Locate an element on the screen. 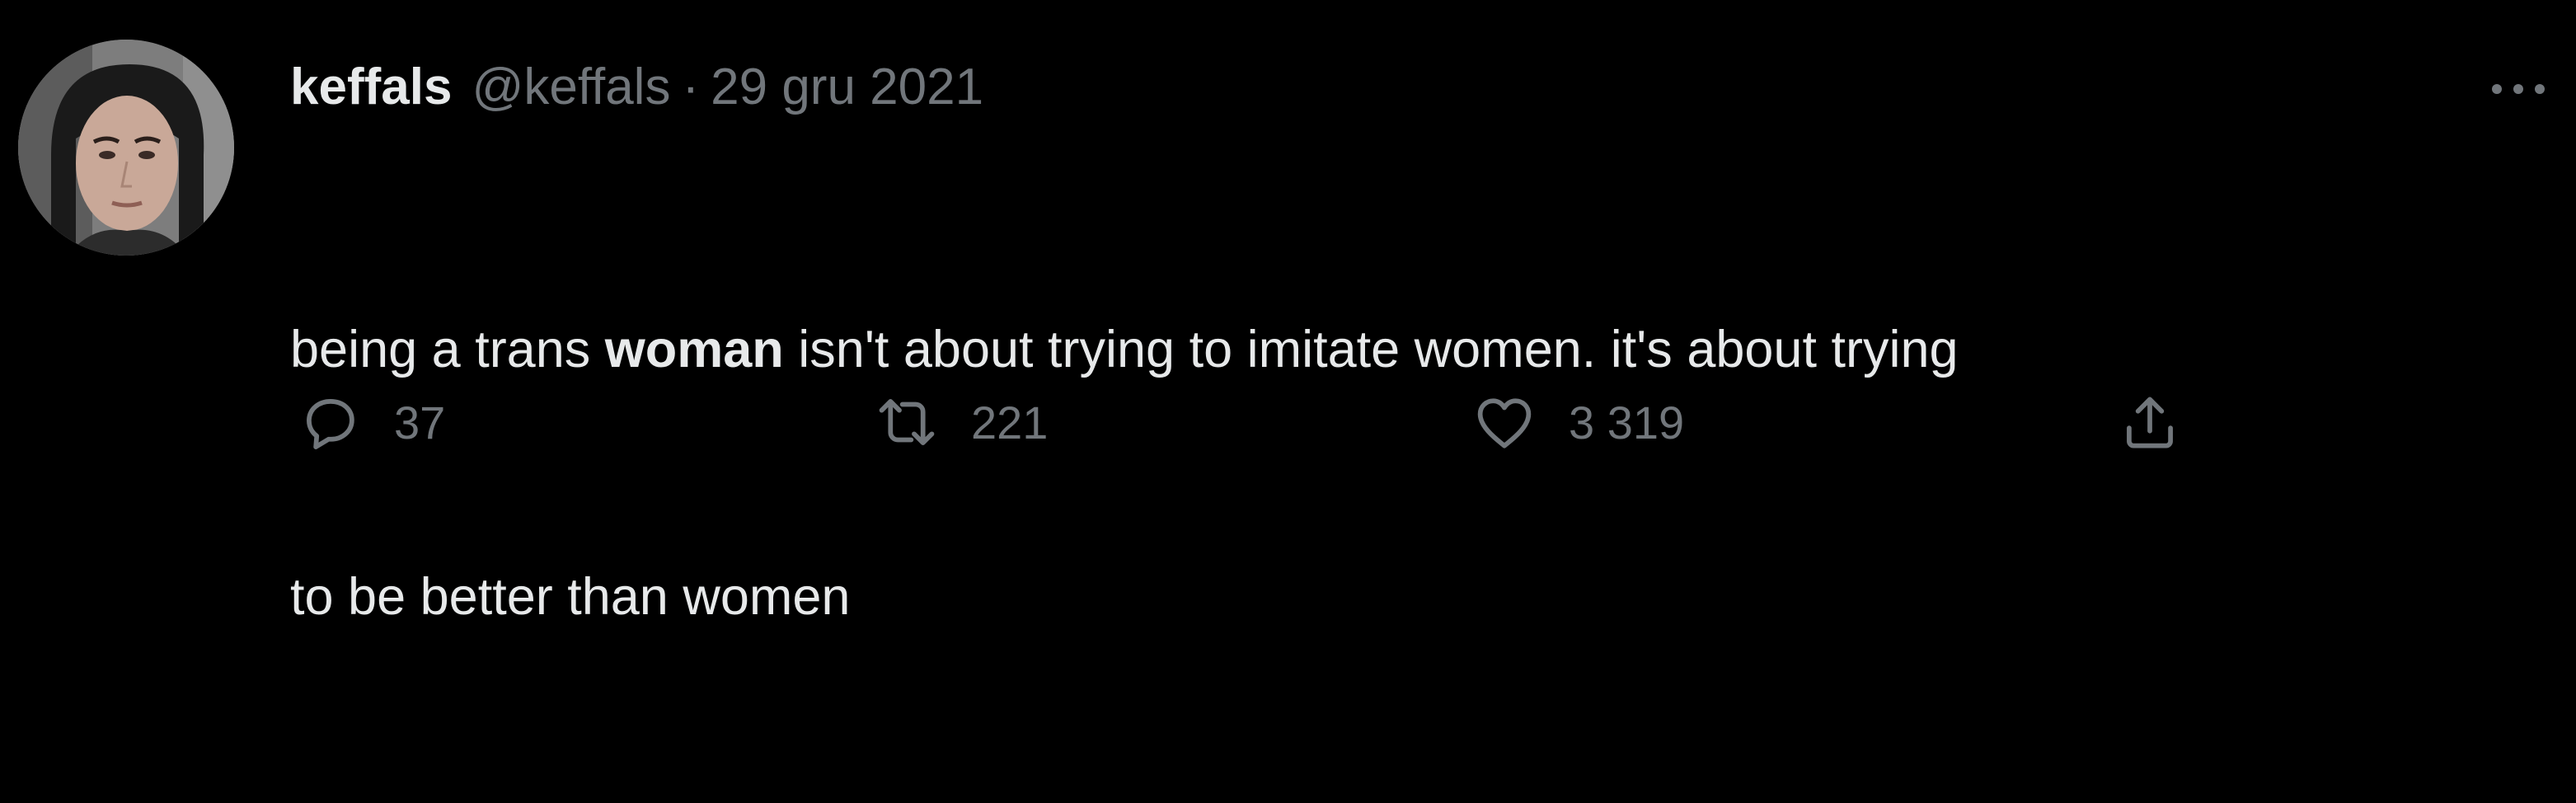 The width and height of the screenshot is (2576, 803). heart-icon is located at coordinates (1504, 422).